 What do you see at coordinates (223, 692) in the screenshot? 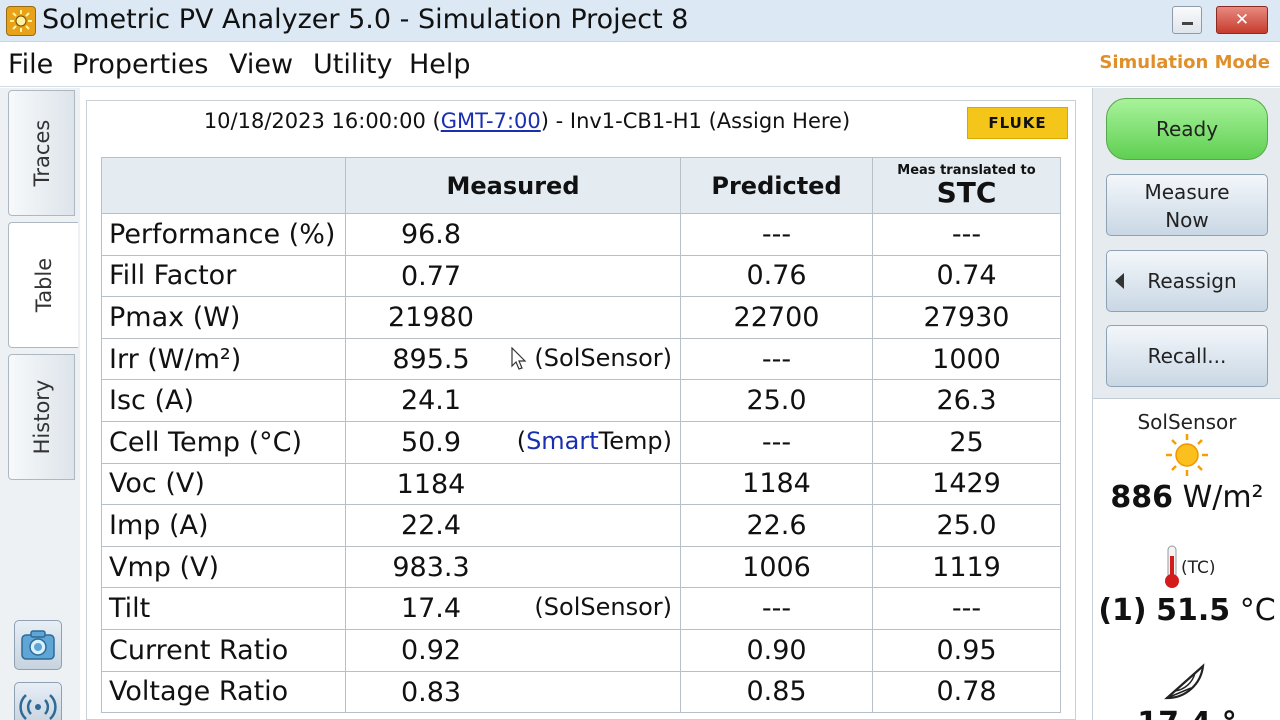
I see `row-label: Voltage Ratio` at bounding box center [223, 692].